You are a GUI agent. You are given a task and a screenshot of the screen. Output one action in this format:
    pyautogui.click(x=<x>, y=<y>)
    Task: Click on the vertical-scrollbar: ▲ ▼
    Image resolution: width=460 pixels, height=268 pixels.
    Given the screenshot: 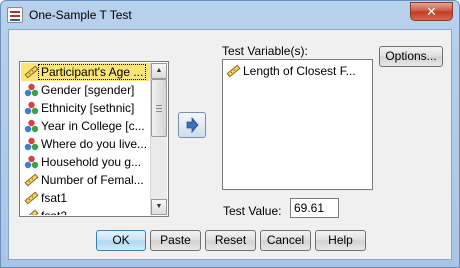 What is the action you would take?
    pyautogui.click(x=158, y=139)
    